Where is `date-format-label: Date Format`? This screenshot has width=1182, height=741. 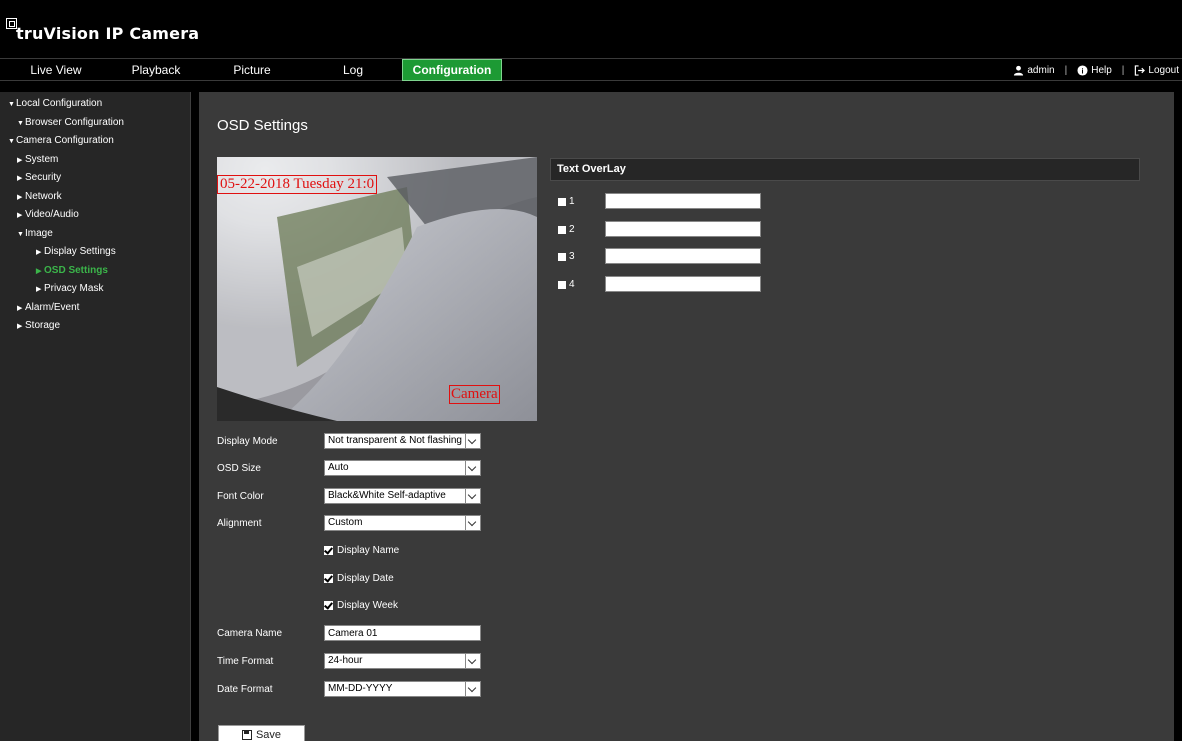 date-format-label: Date Format is located at coordinates (245, 689).